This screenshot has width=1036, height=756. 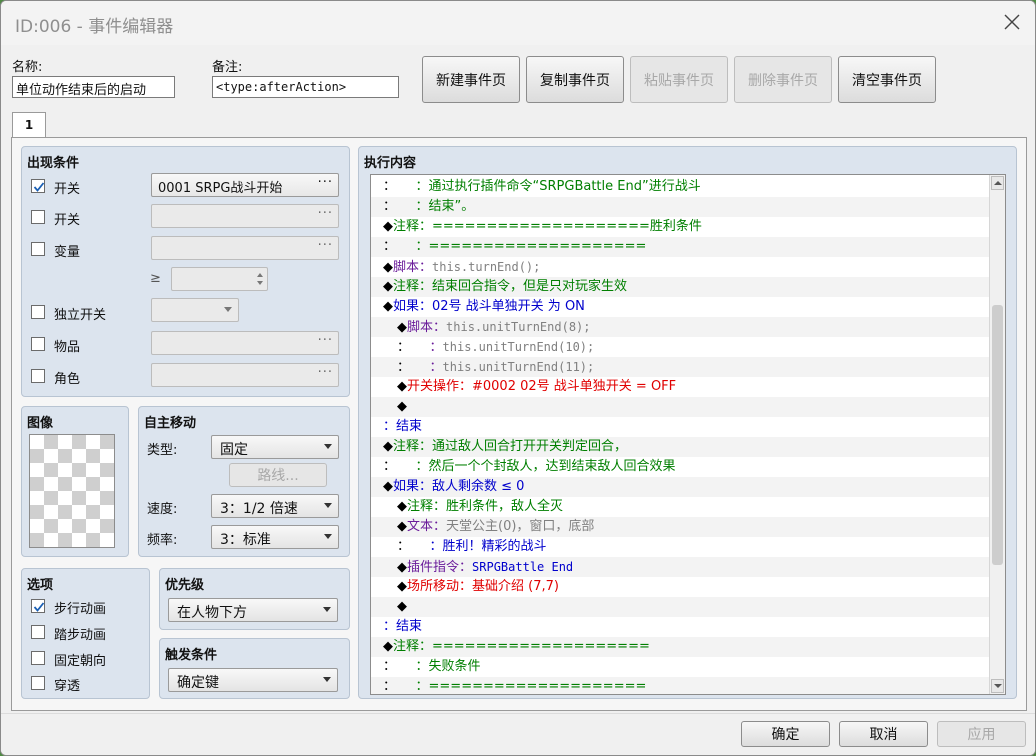 I want to click on direction-fix-label: 固定朝向, so click(x=80, y=661).